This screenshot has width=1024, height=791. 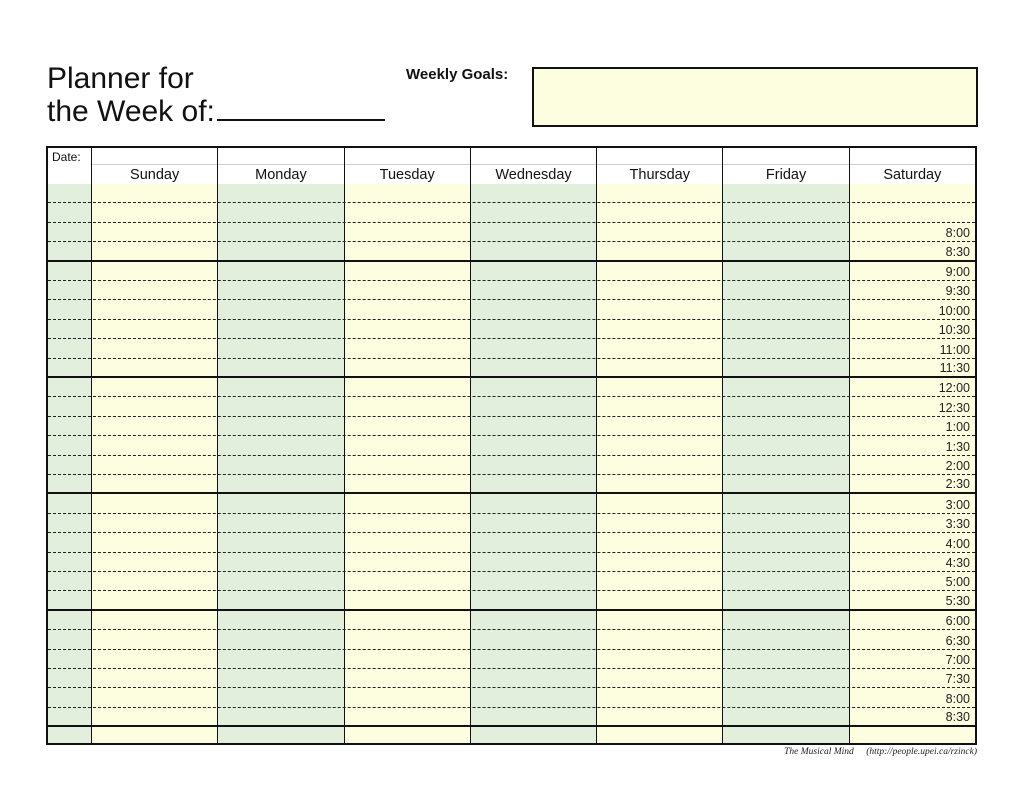 What do you see at coordinates (155, 175) in the screenshot?
I see `day-name: Sunday` at bounding box center [155, 175].